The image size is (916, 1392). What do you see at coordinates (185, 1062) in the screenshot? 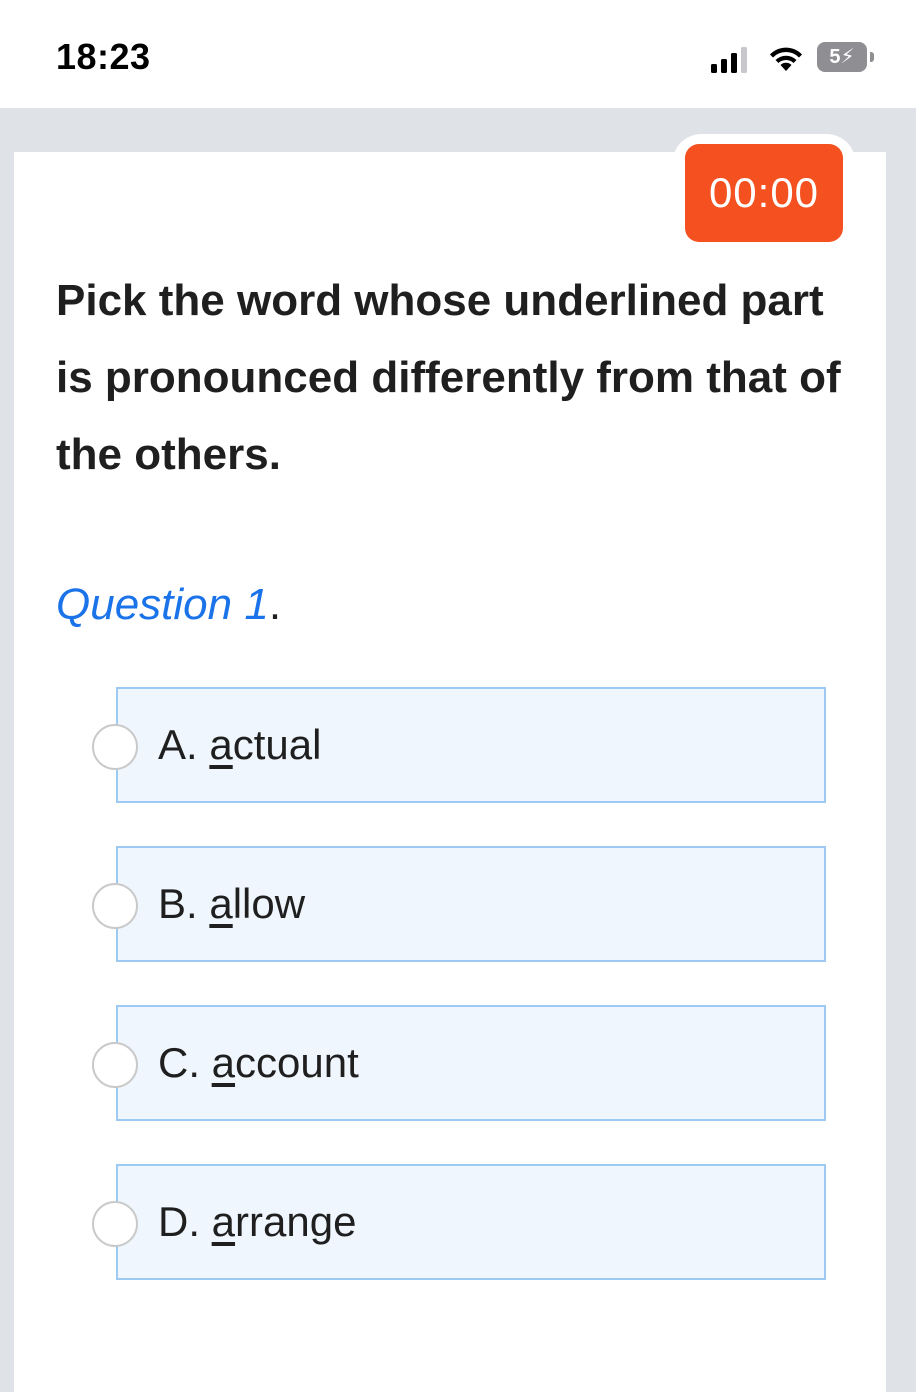
I see `option-letter: C.` at bounding box center [185, 1062].